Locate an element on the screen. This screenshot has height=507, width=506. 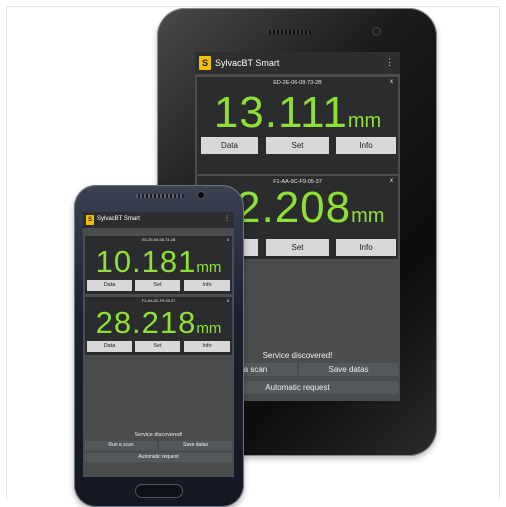
measurement-value: 28.218 is located at coordinates (146, 322).